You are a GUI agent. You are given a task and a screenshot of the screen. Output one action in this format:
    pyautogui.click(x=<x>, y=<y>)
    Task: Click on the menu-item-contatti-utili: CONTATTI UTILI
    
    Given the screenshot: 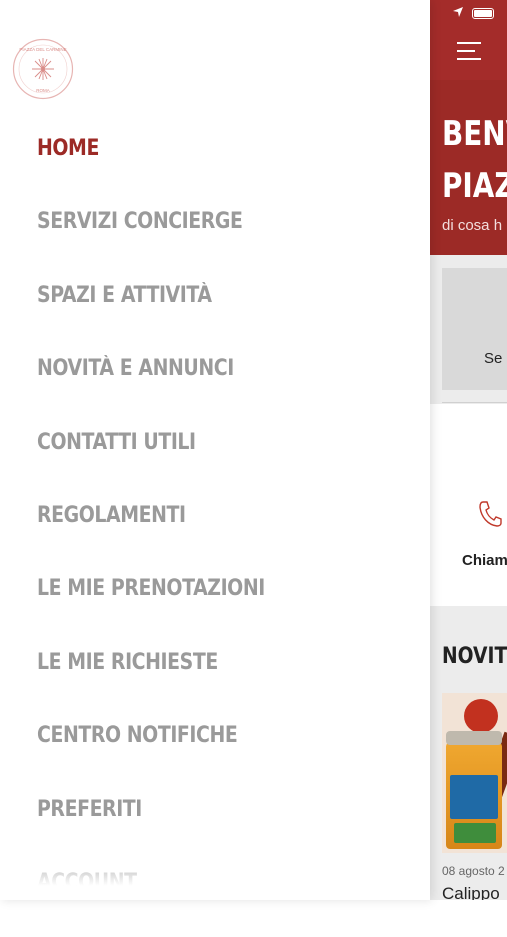 What is the action you would take?
    pyautogui.click(x=151, y=460)
    